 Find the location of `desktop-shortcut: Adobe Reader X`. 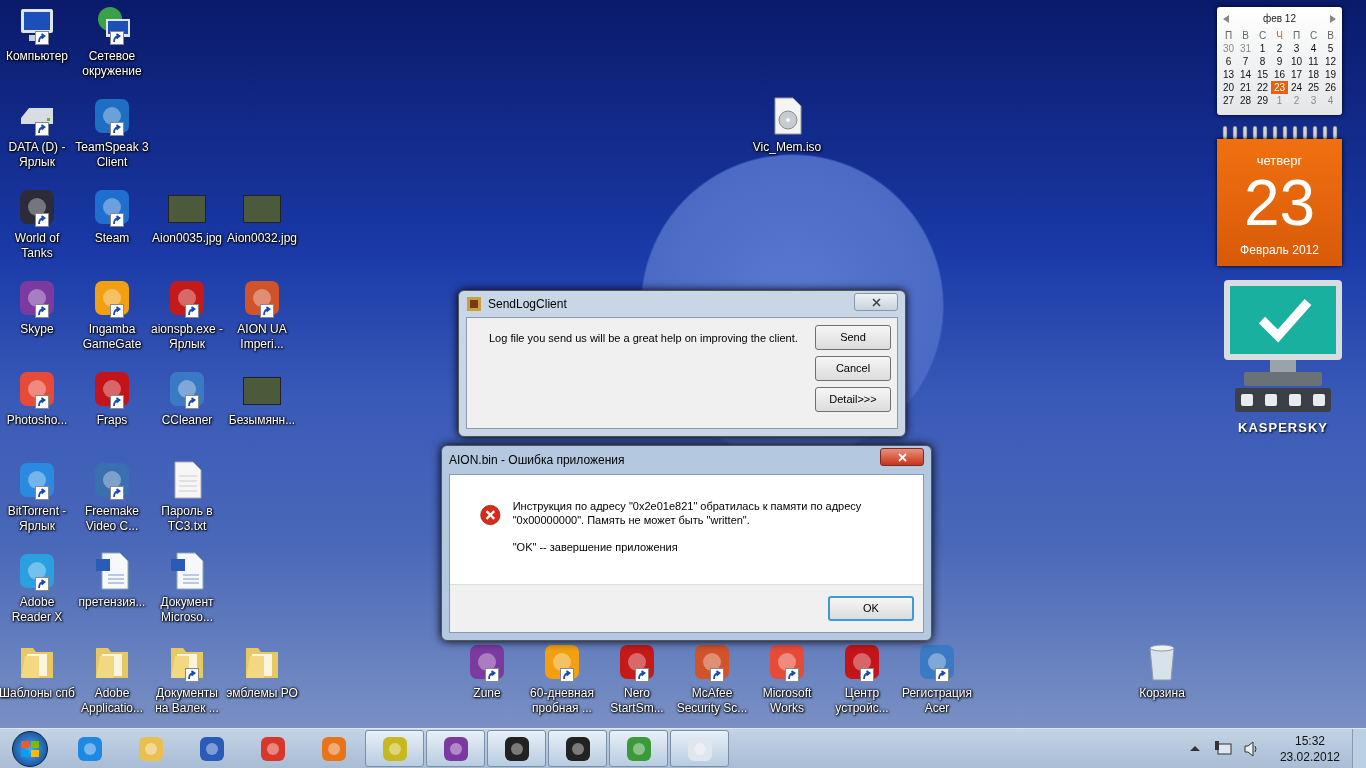

desktop-shortcut: Adobe Reader X is located at coordinates (37, 588).